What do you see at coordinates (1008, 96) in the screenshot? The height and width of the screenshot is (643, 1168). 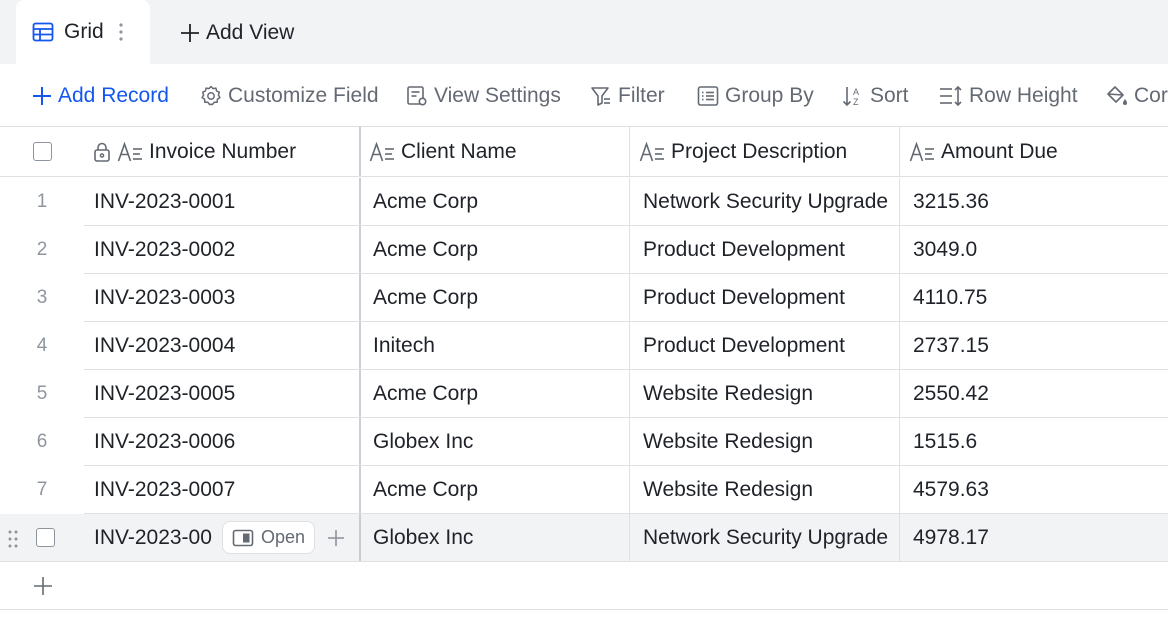 I see `row-height-button: Row Height` at bounding box center [1008, 96].